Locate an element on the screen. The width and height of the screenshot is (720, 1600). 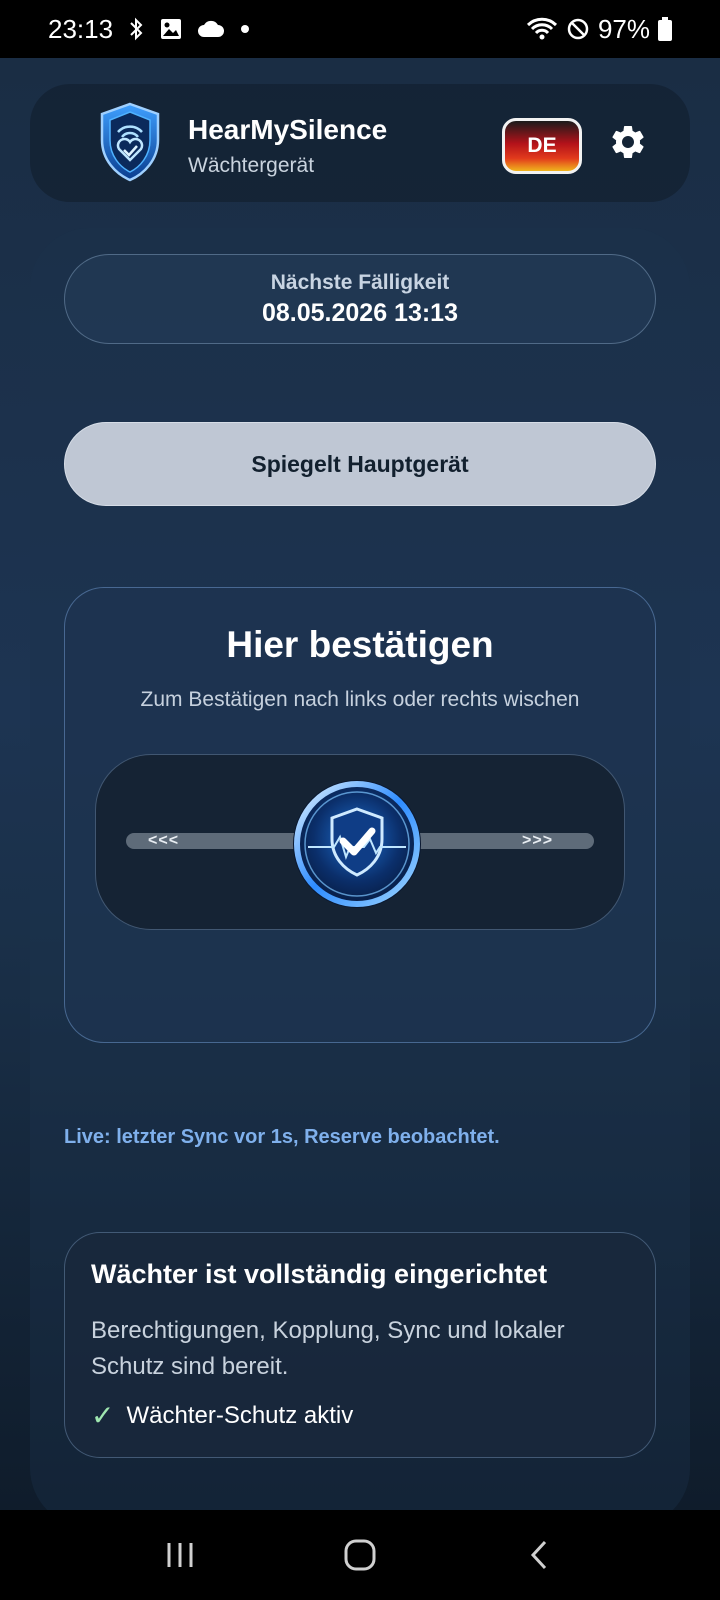
recents-icon is located at coordinates (180, 1555).